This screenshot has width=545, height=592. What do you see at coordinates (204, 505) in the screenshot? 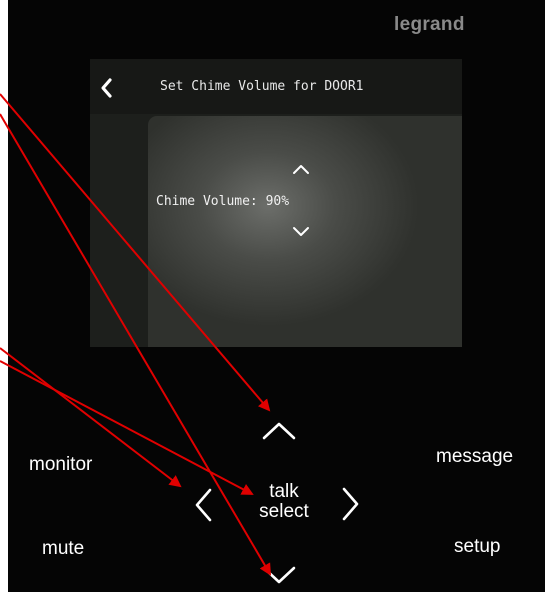
I see `nav-left-button` at bounding box center [204, 505].